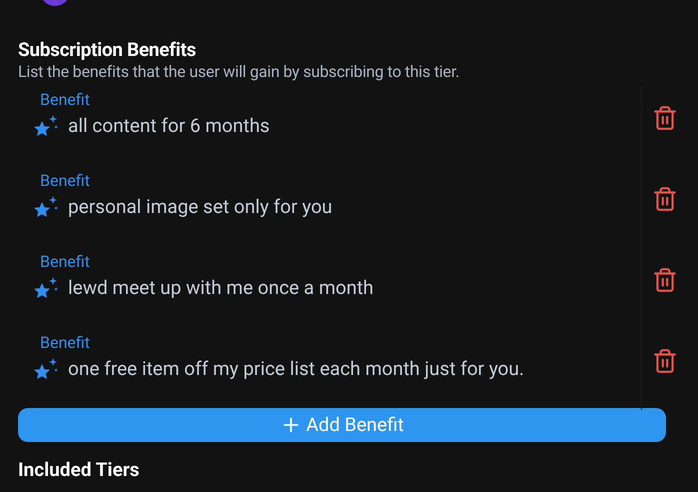 Image resolution: width=698 pixels, height=492 pixels. Describe the element at coordinates (239, 72) in the screenshot. I see `section-description: List the benefits that the user will gain by subscribing to this tier.` at that location.